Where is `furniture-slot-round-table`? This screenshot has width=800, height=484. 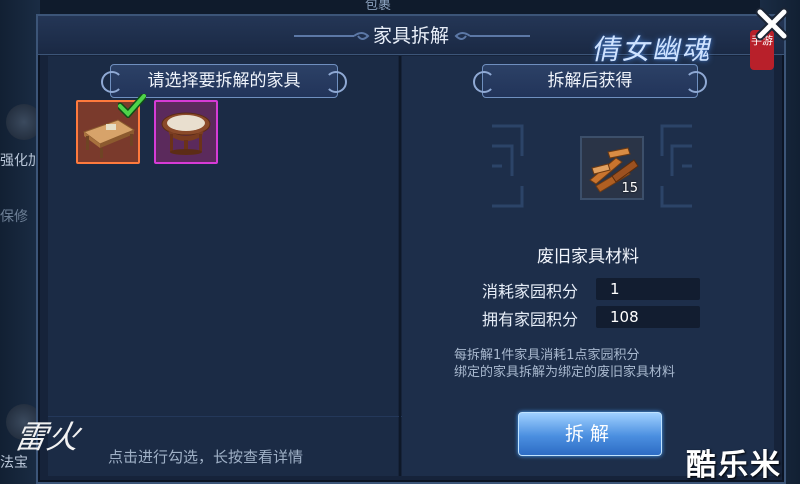 furniture-slot-round-table is located at coordinates (186, 132).